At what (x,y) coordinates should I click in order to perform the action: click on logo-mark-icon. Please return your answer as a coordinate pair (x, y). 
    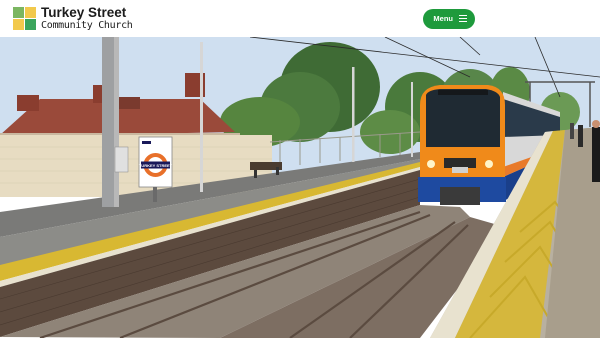
    Looking at the image, I should click on (25, 18).